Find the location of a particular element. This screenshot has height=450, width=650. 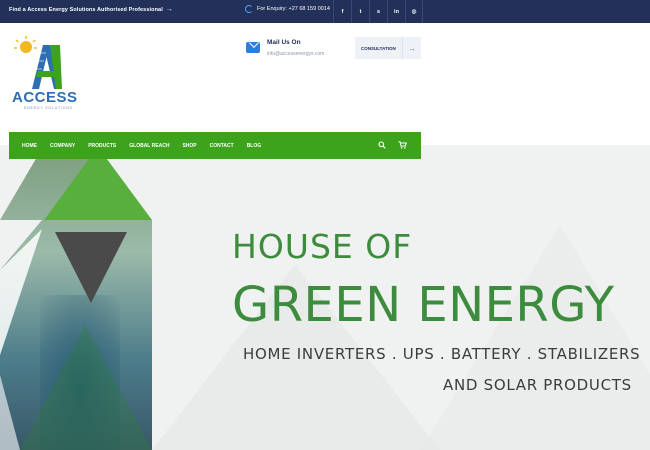

social-links: f t s in ◎ is located at coordinates (378, 11).